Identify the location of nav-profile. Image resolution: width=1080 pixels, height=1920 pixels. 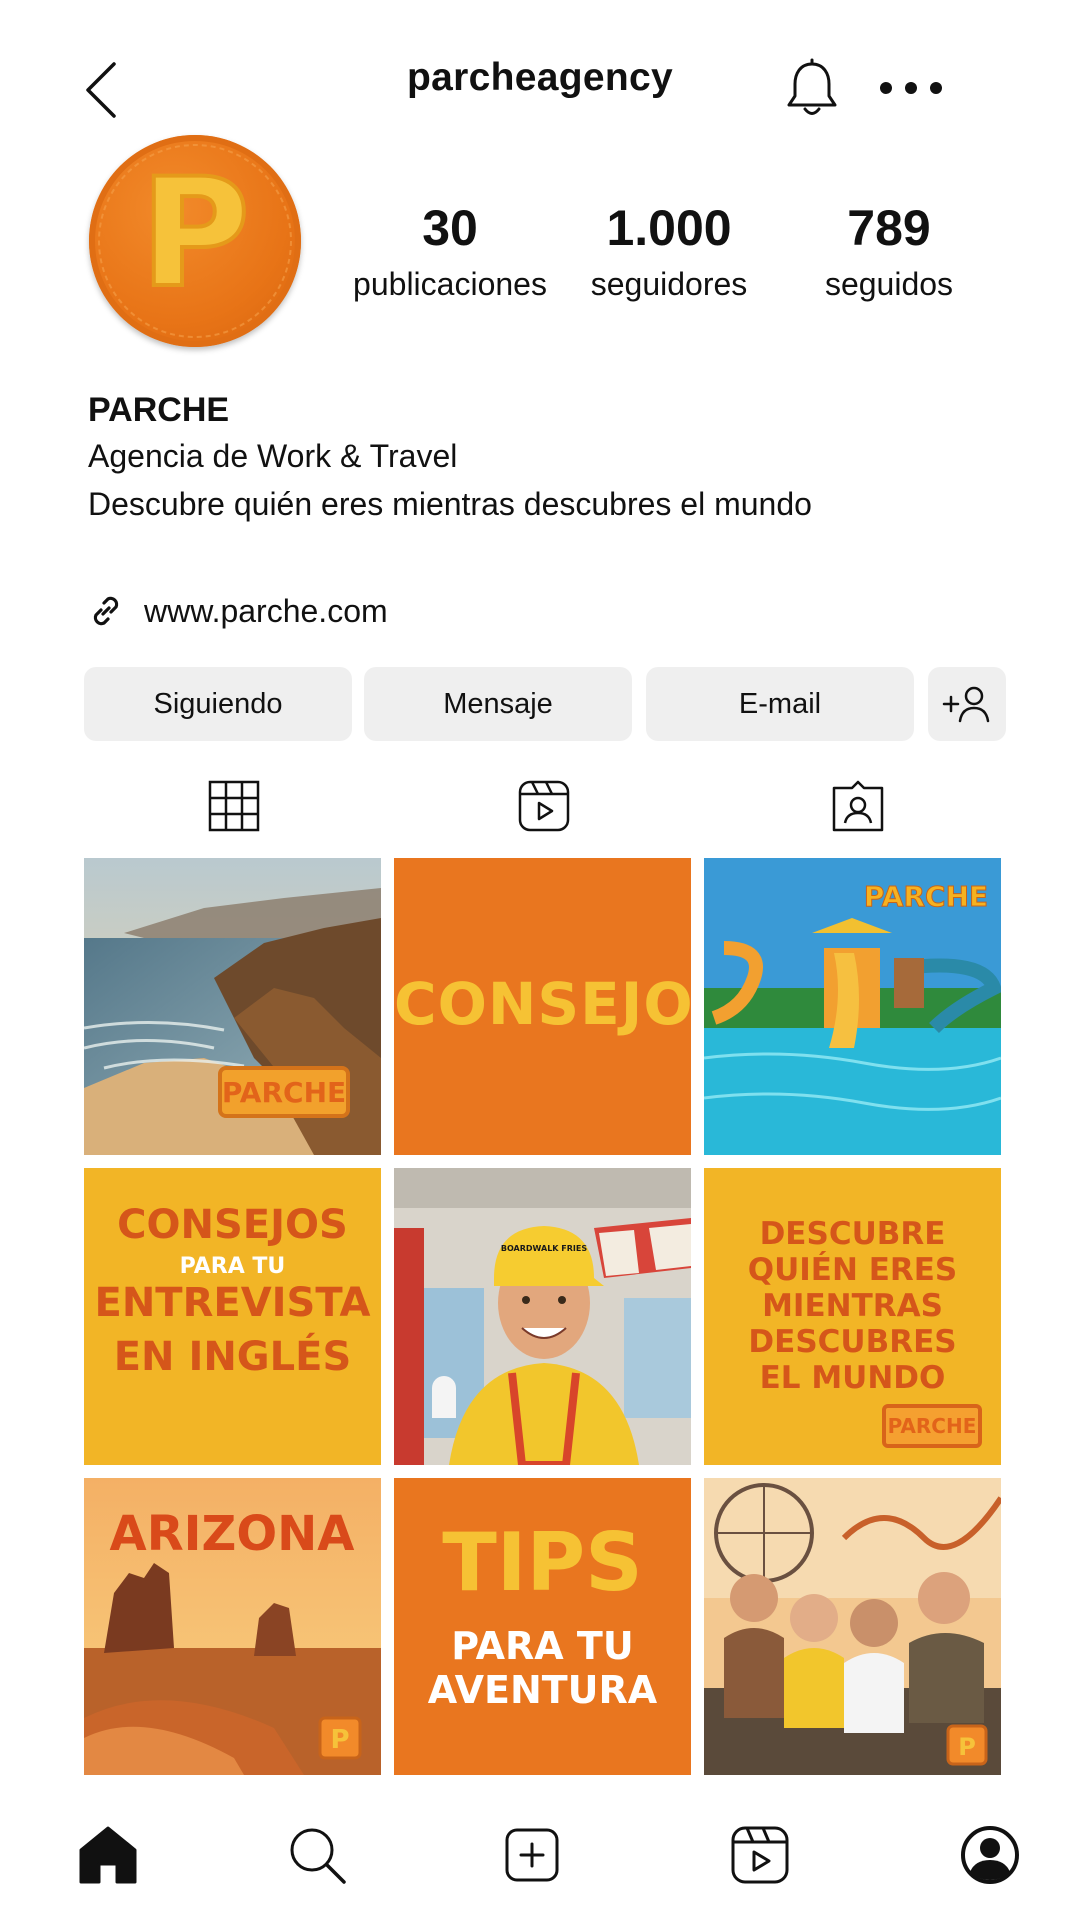
(990, 1855).